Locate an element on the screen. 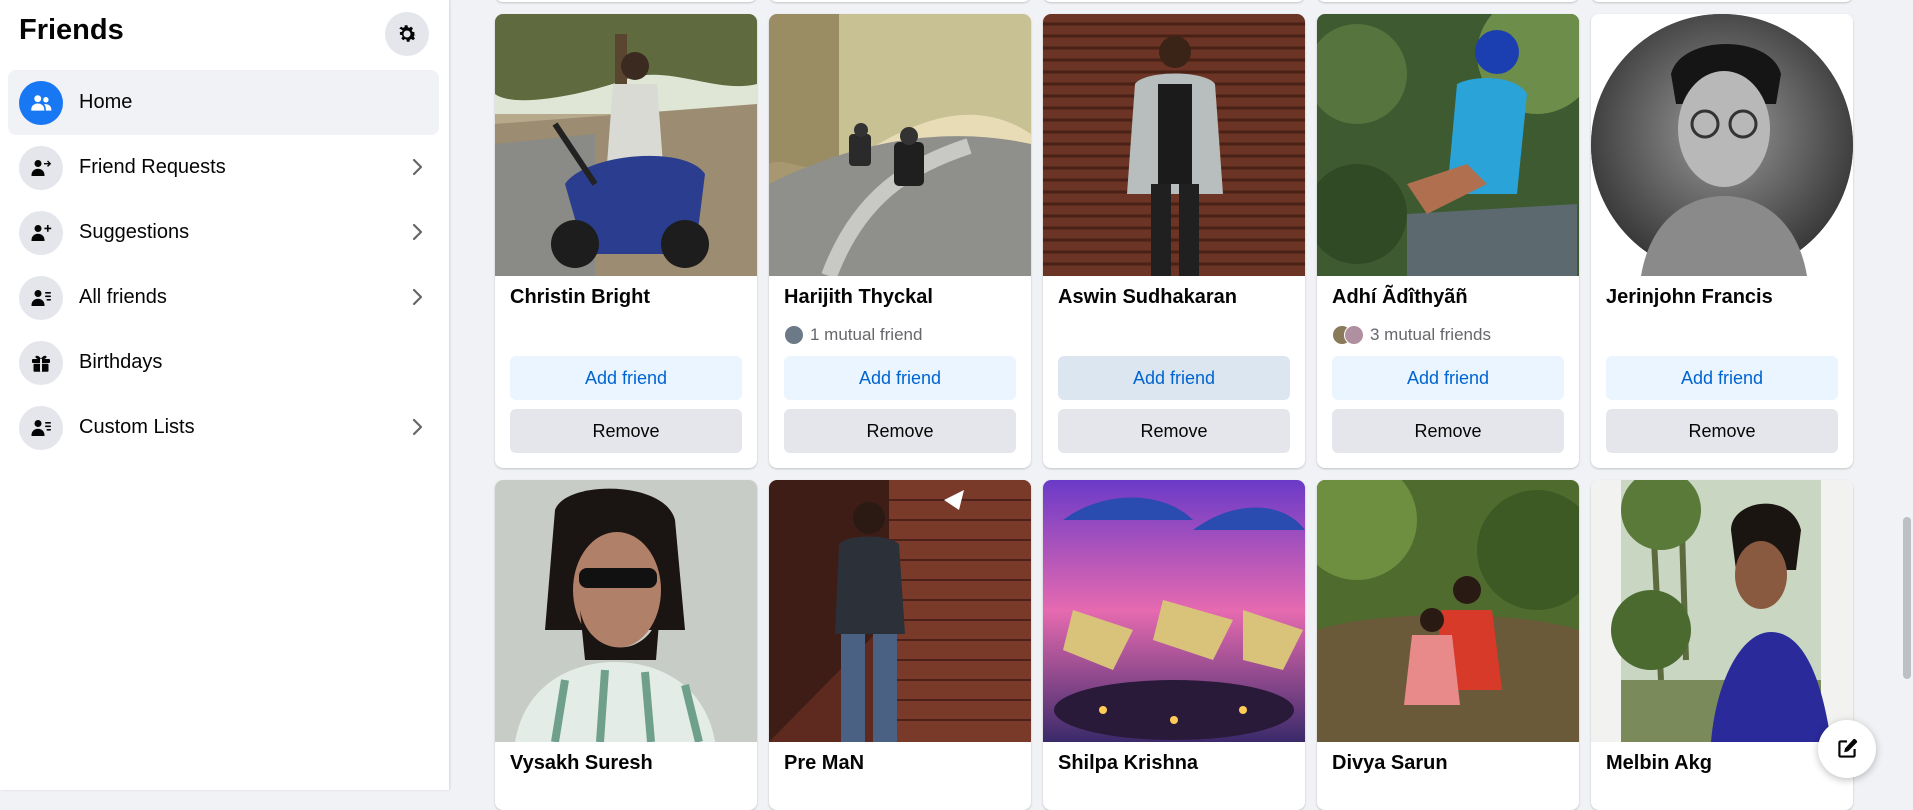 The width and height of the screenshot is (1913, 810). friend-card: Jerinjohn Francis Add friend Remove is located at coordinates (1722, 241).